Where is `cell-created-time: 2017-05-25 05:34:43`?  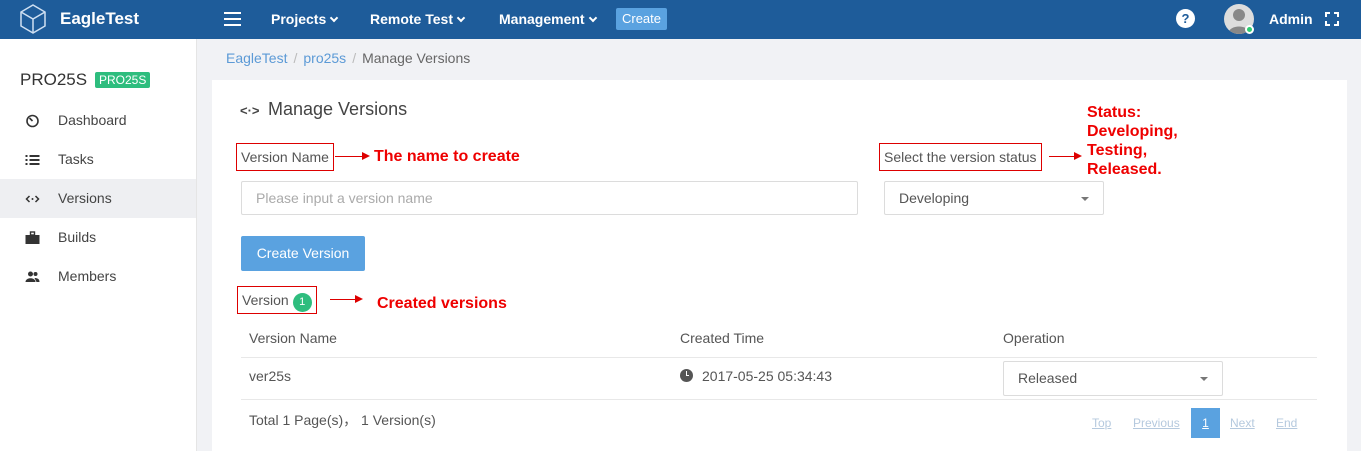 cell-created-time: 2017-05-25 05:34:43 is located at coordinates (767, 376).